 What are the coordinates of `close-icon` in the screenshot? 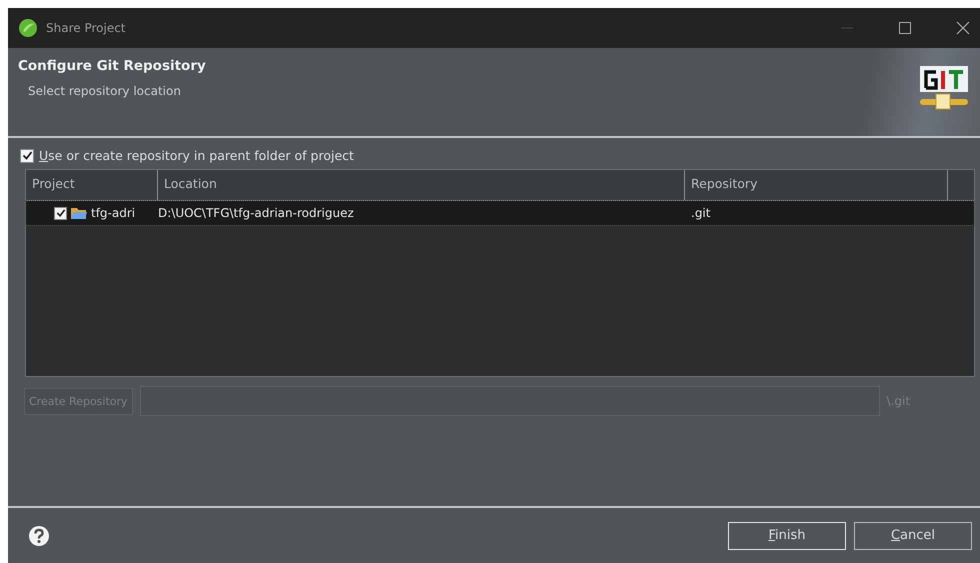 It's located at (963, 28).